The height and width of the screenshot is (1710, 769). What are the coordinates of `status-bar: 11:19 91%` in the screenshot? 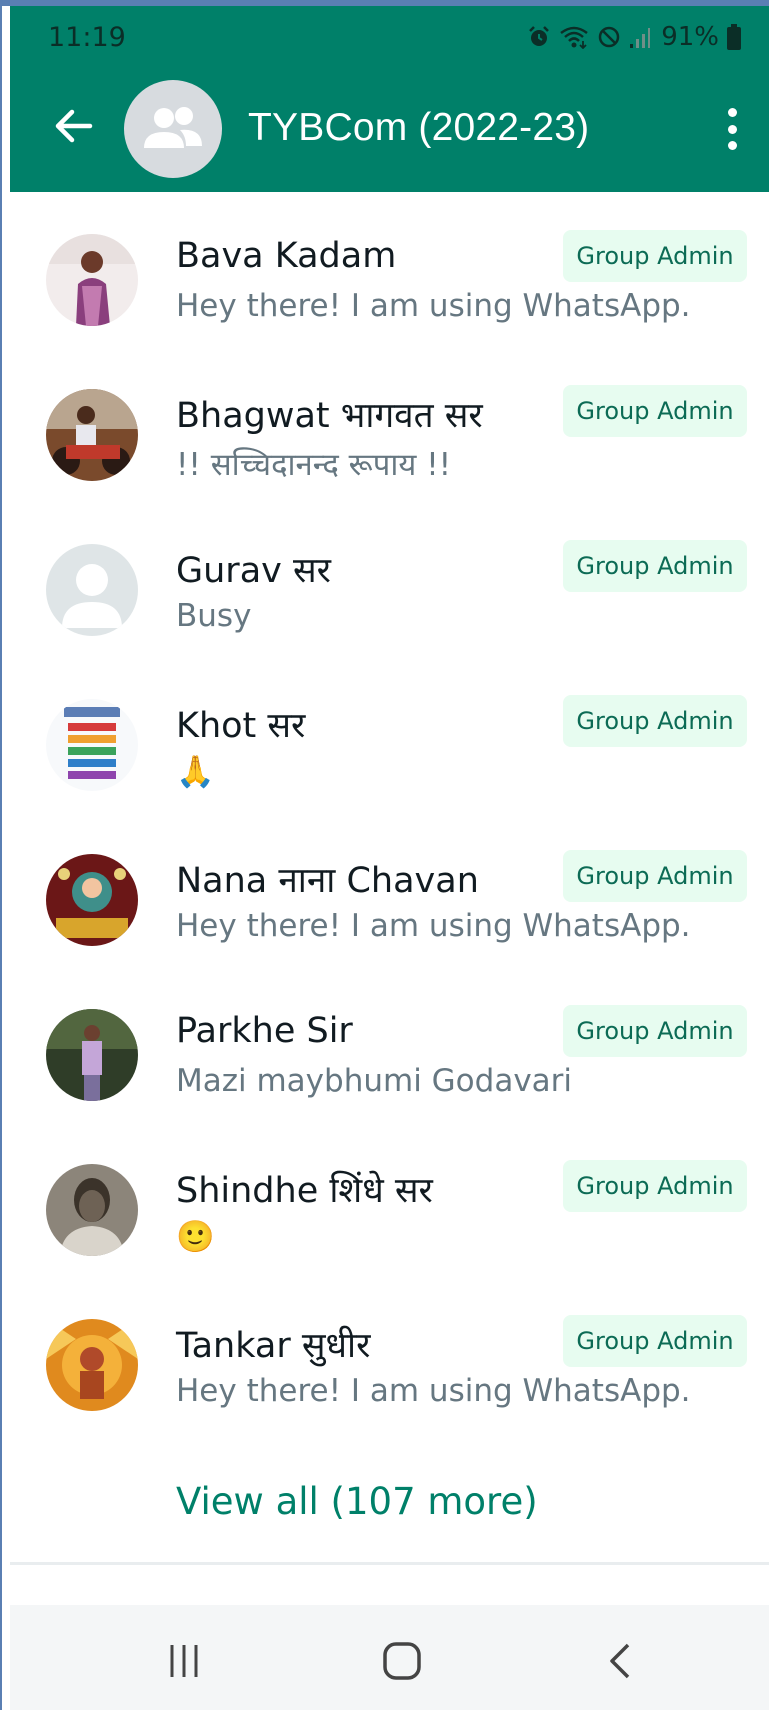 It's located at (389, 36).